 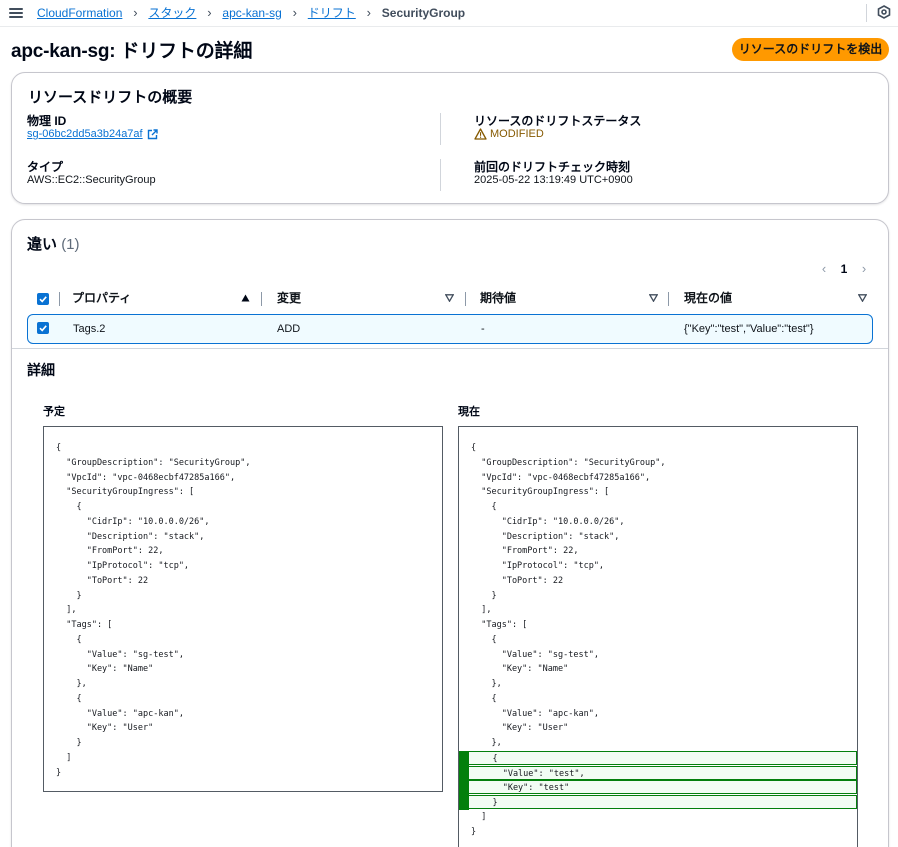 I want to click on code-line: "Key": "User", so click(x=243, y=728).